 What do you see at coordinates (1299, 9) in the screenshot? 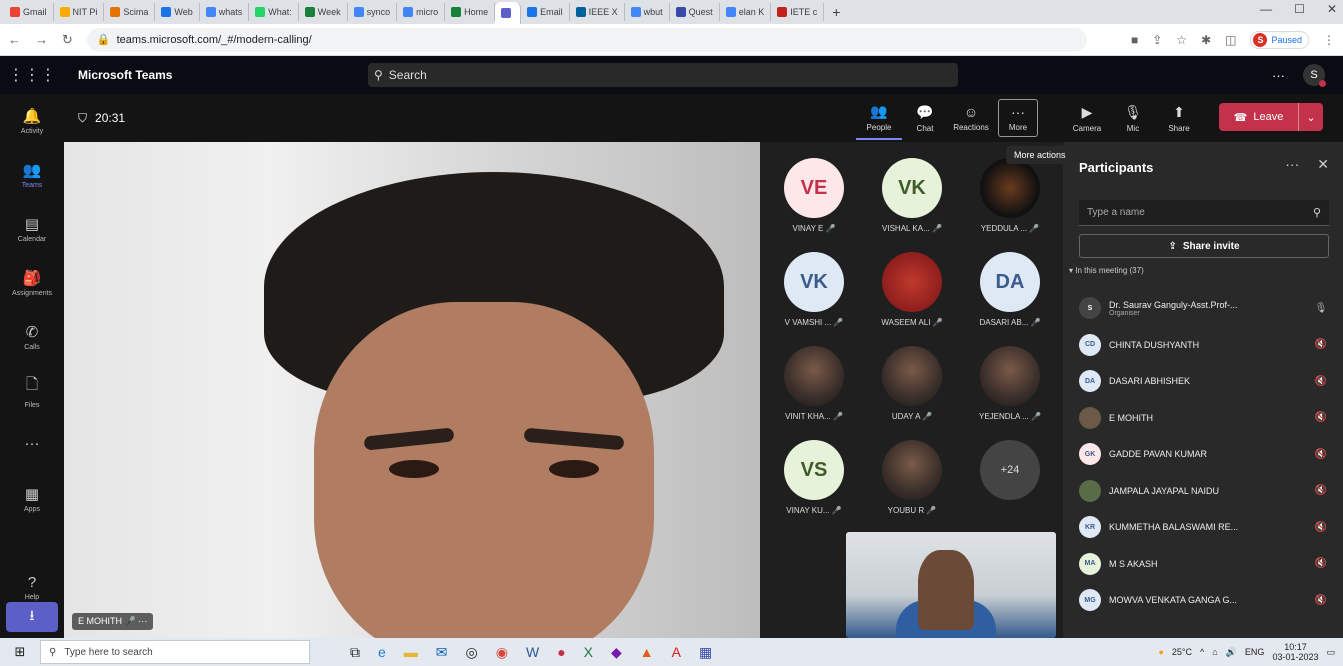
I see `maximize-icon: ☐` at bounding box center [1299, 9].